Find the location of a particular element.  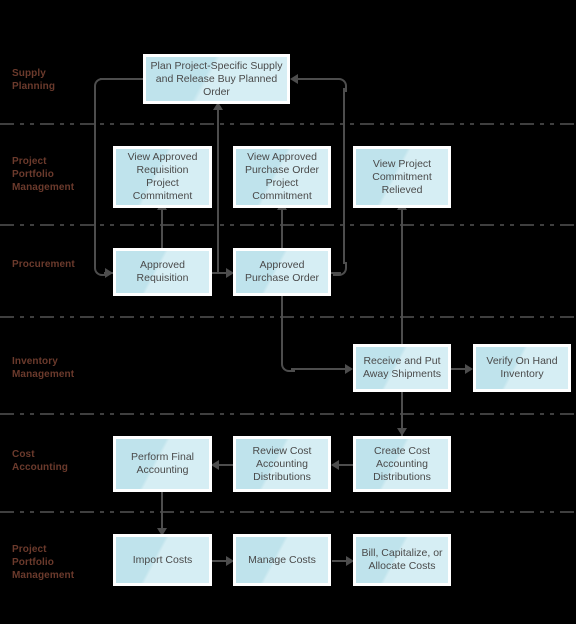

connector-po-to-plan-h2 is located at coordinates (316, 79).